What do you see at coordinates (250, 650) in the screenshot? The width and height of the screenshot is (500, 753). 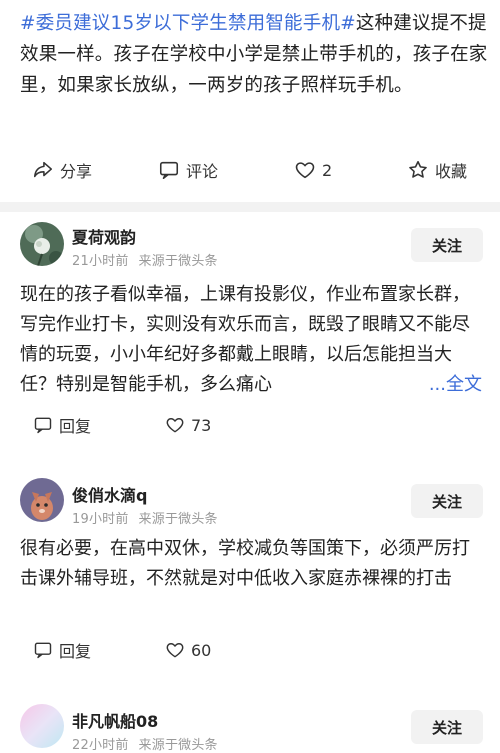 I see `comment-actions: 回复 60` at bounding box center [250, 650].